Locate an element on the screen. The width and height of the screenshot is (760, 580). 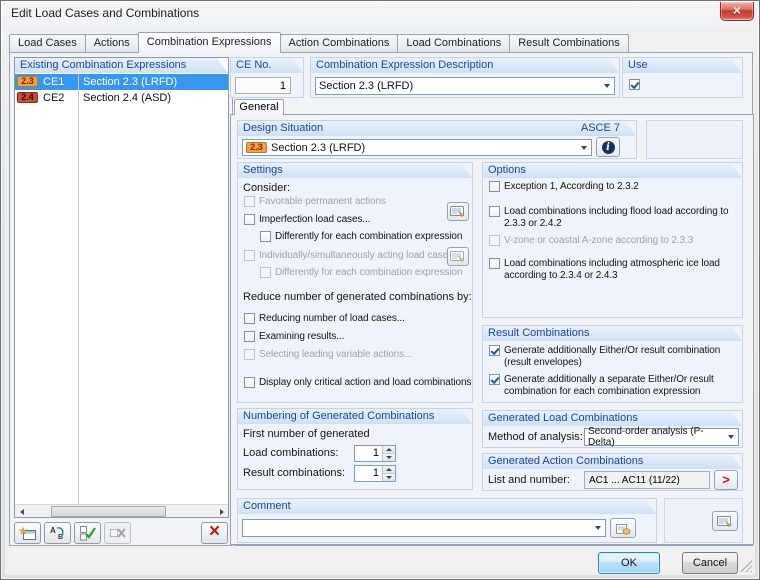
ce-no-field: 1 is located at coordinates (263, 85).